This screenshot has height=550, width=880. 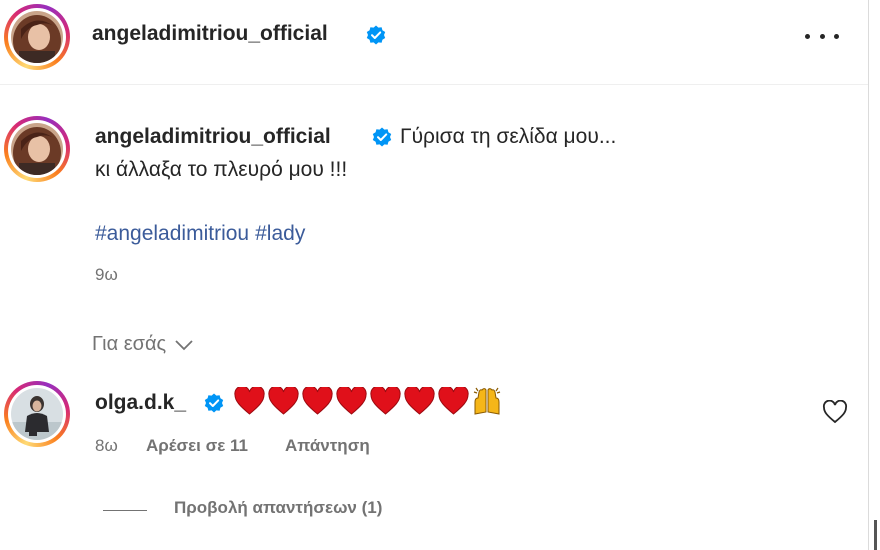 I want to click on comment-emoji, so click(x=368, y=401).